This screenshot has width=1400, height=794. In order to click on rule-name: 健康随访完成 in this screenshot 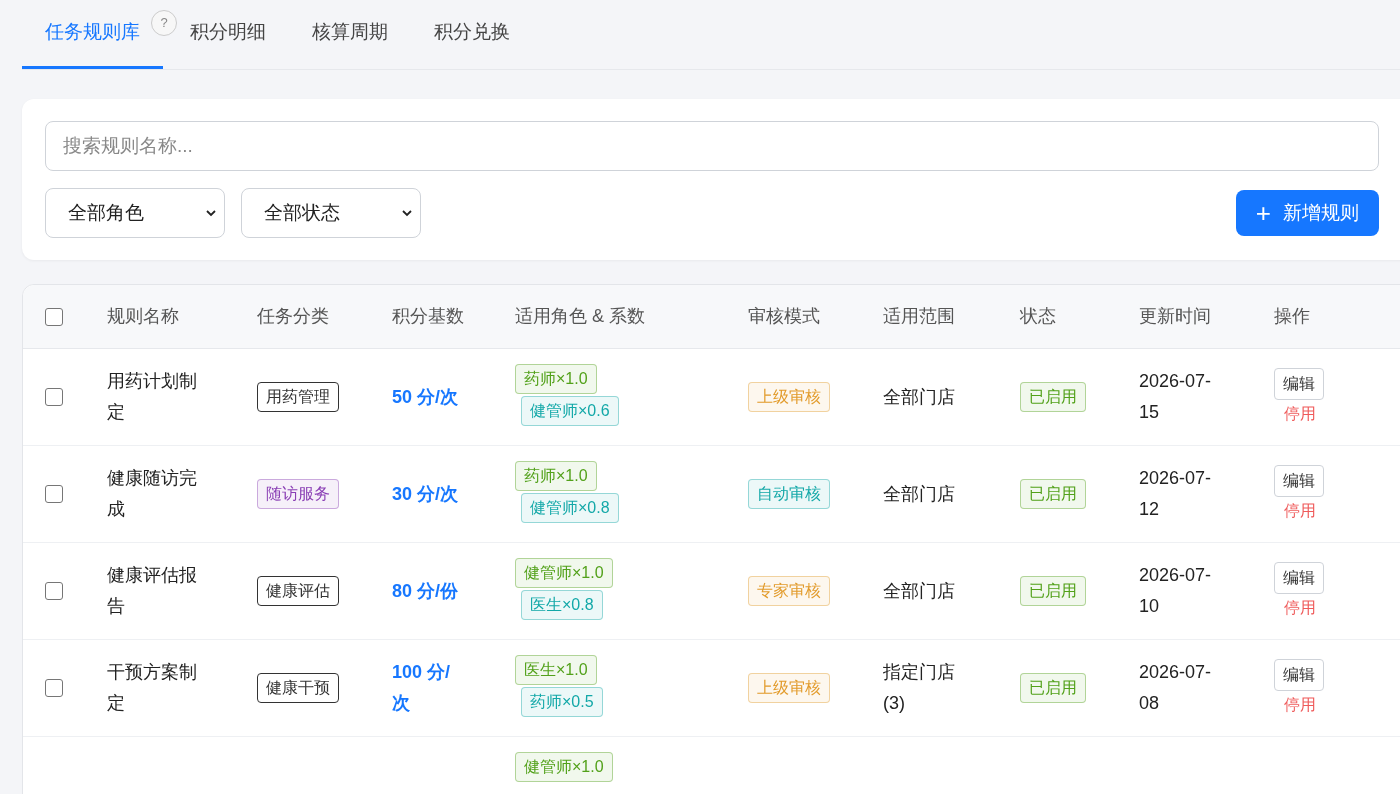, I will do `click(152, 494)`.